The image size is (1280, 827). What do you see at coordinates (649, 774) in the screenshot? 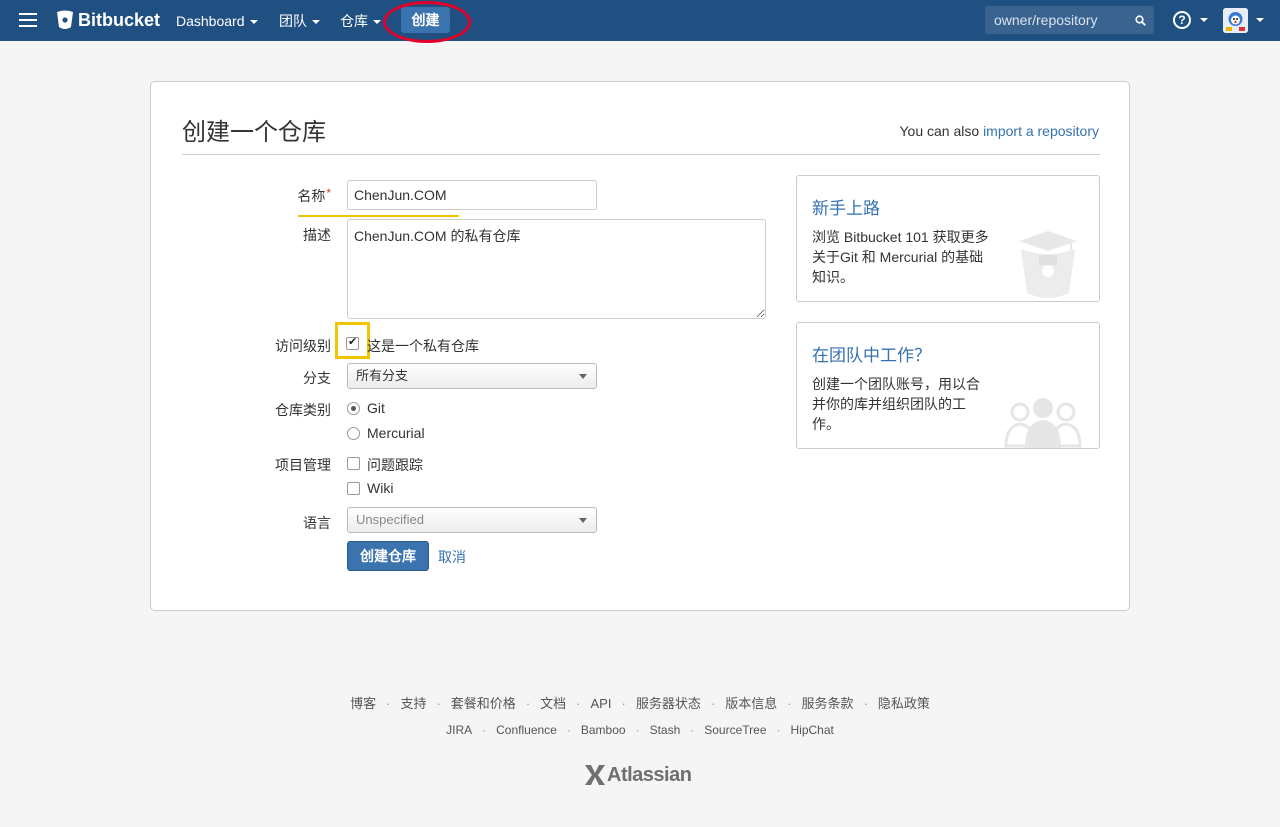
I see `atlassian-wordmark: Atlassian` at bounding box center [649, 774].